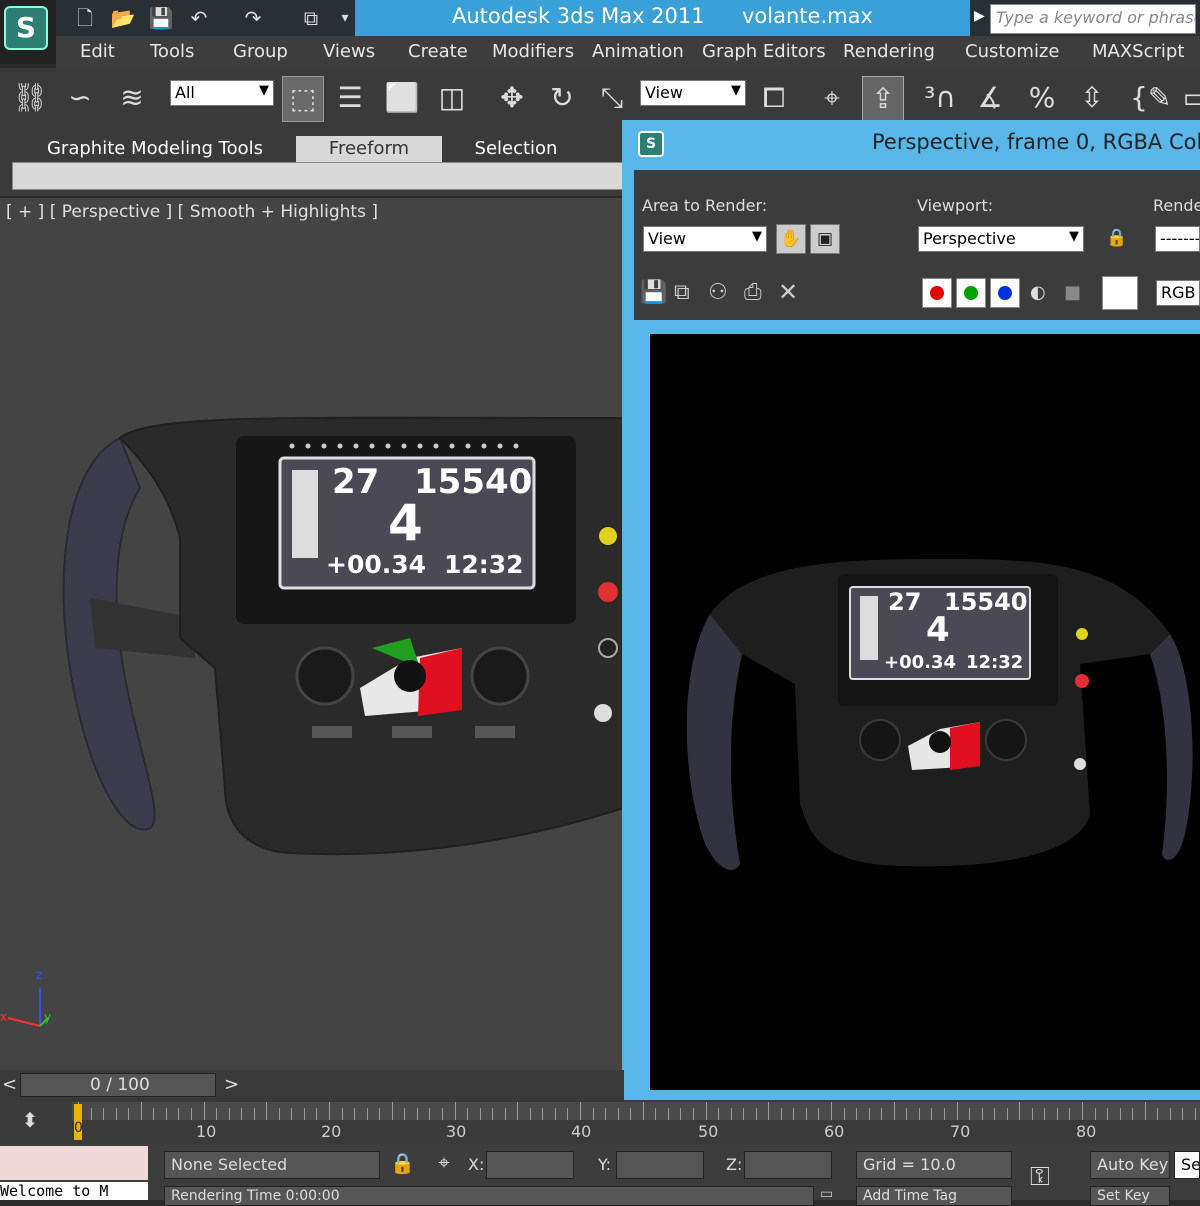  I want to click on selection-lock-icon: 🔒, so click(402, 1163).